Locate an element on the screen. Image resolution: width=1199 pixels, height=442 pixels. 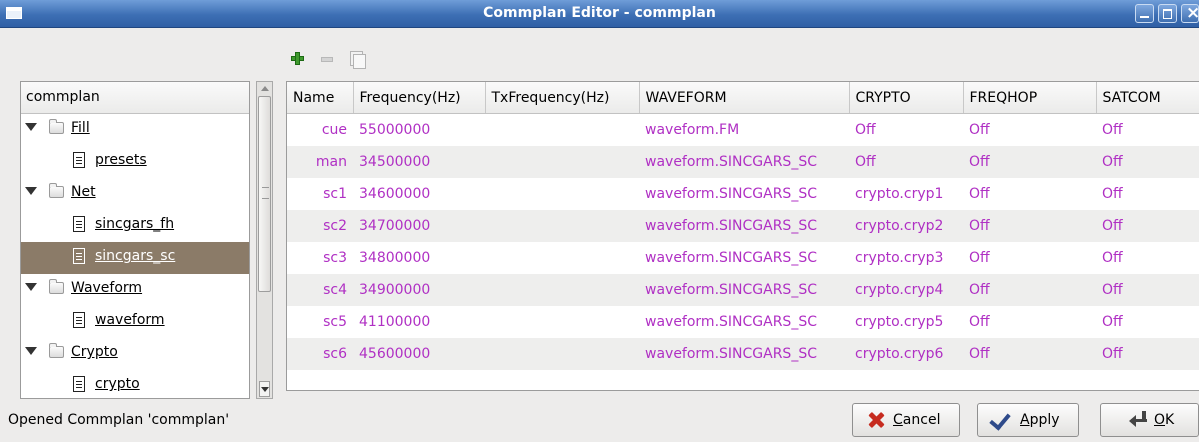
table-cell: sc6 is located at coordinates (320, 354).